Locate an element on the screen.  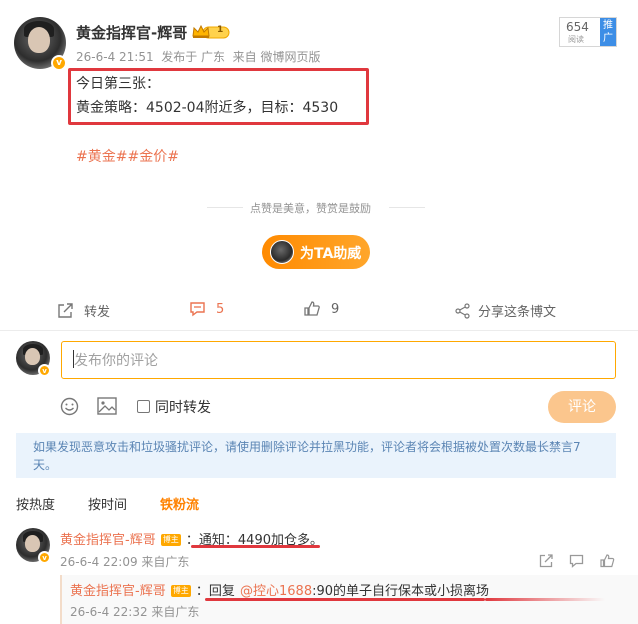
reply-mention: @控心1688 is located at coordinates (276, 591).